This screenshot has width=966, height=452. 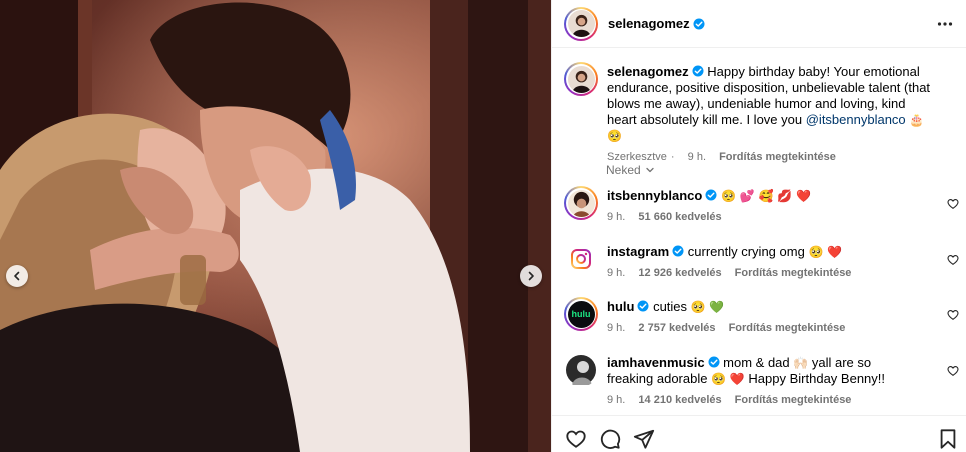 I want to click on comment-username: hulu, so click(x=620, y=306).